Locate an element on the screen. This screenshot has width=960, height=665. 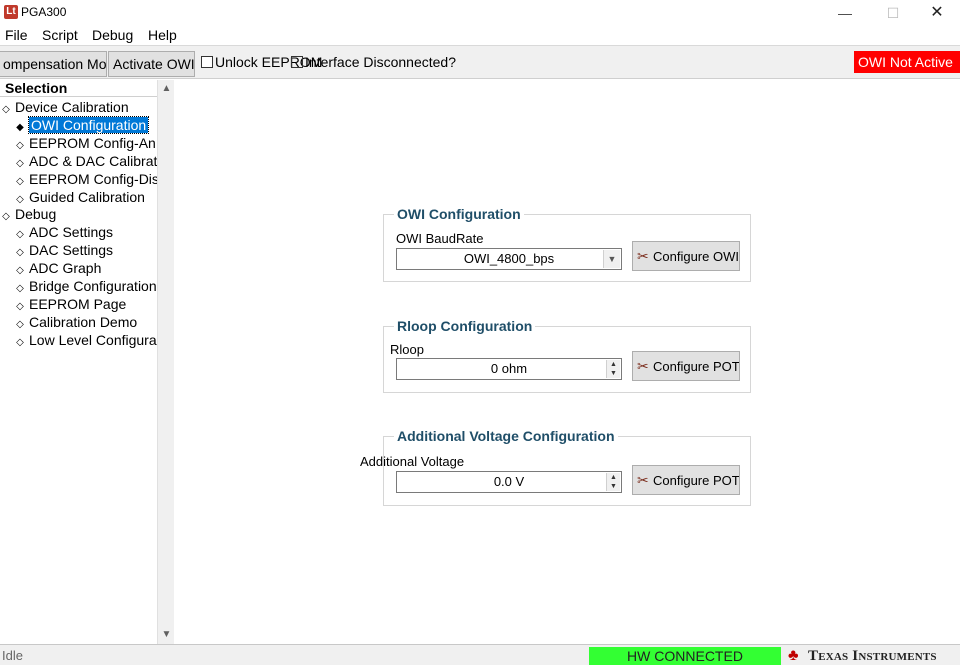
tree-item-label: Calibration Demo is located at coordinates (83, 321).